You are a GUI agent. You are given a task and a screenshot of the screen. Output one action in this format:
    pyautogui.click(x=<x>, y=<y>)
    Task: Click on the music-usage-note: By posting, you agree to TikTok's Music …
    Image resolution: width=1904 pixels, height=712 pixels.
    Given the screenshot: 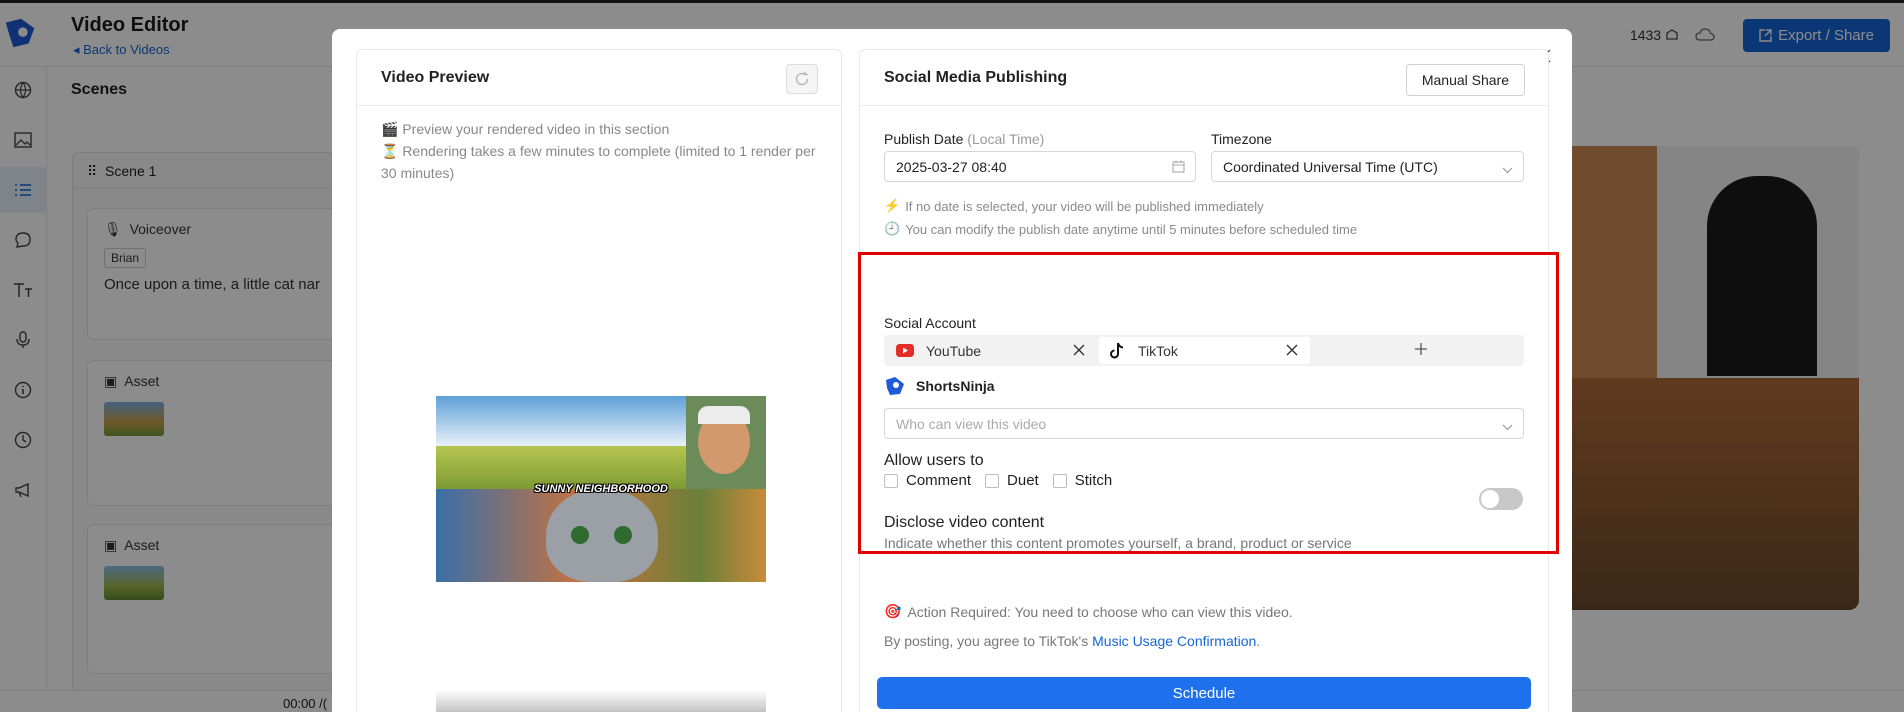 What is the action you would take?
    pyautogui.click(x=1072, y=641)
    